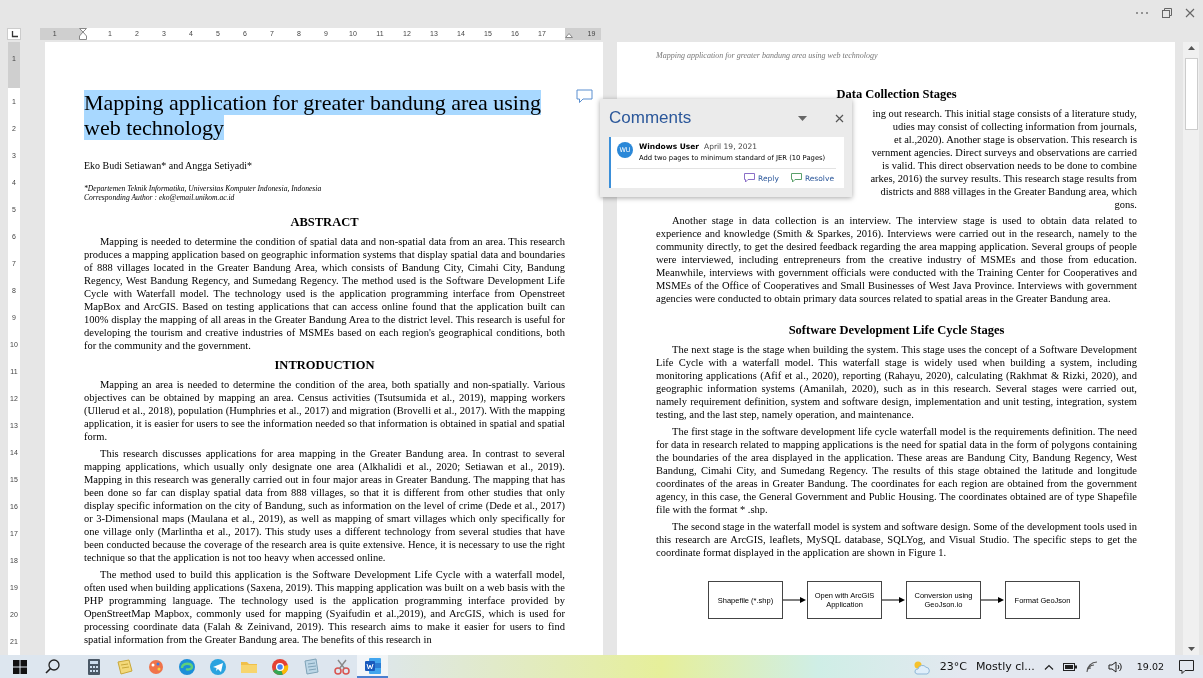 Image resolution: width=1203 pixels, height=678 pixels. Describe the element at coordinates (324, 410) in the screenshot. I see `paragraph: Mapping an area is needed to determine the condition of the area, both spatially and non-spatially. Various objectives can be obtained by mapping an area. Census activities (Tsutsumida et al., 2019), mapping workers (Ullerud et al., 2018), population (Humphries et al., 2017) and migration (Brovelli et al., 2017). With the mapping application, it is easier for users to see the information needed so that information is obtained in spatial and spatial form.` at that location.